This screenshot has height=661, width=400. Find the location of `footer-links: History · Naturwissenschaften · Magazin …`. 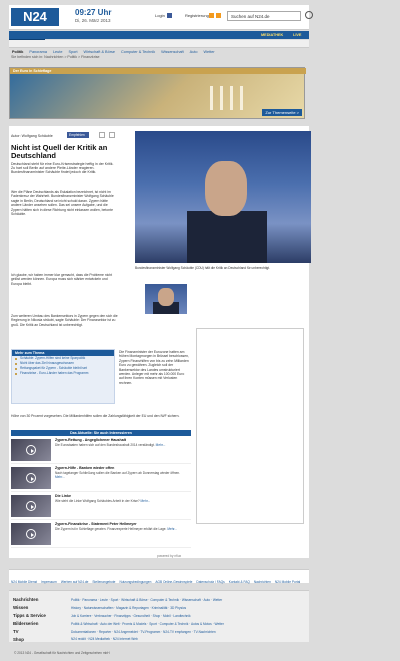

footer-links: History · Naturwissenschaften · Magazin … is located at coordinates (189, 608).